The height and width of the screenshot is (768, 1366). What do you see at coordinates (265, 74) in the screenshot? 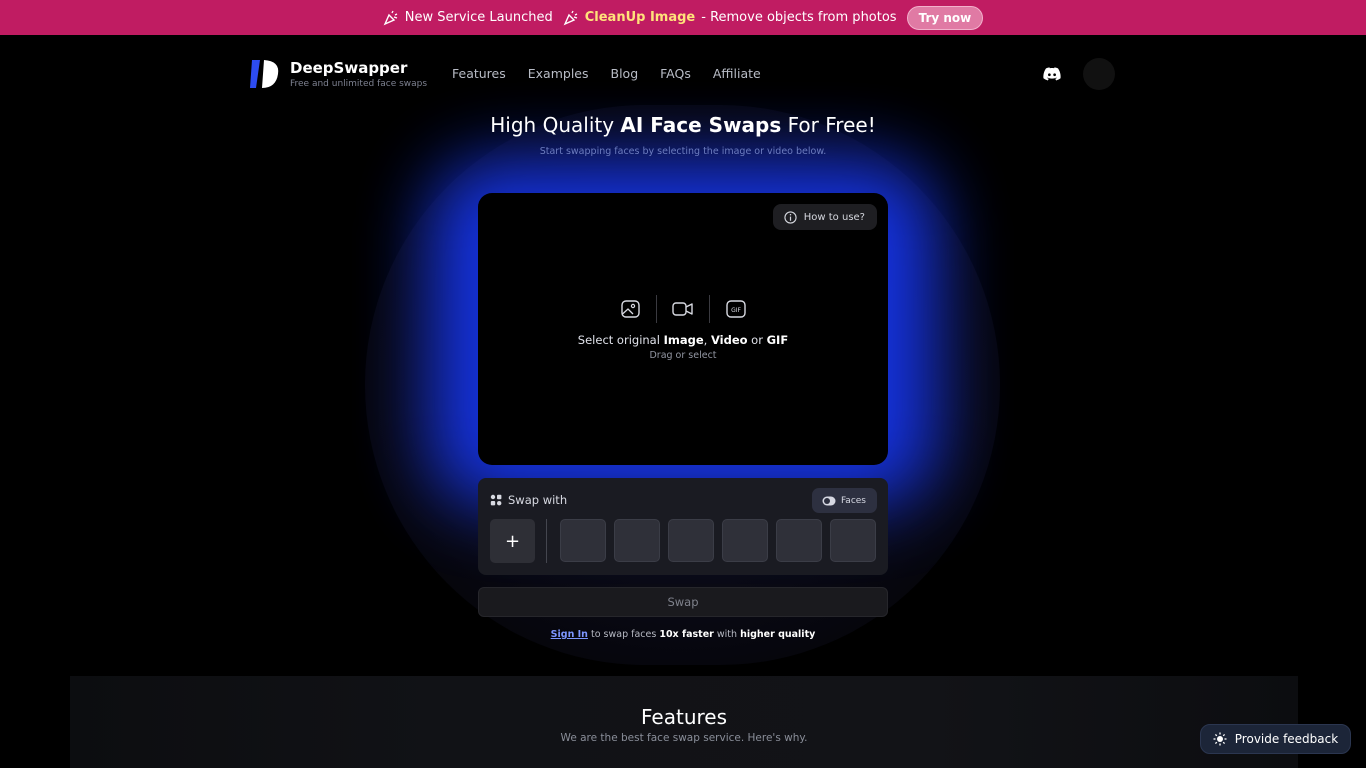
I see `deepswapper-logo` at bounding box center [265, 74].